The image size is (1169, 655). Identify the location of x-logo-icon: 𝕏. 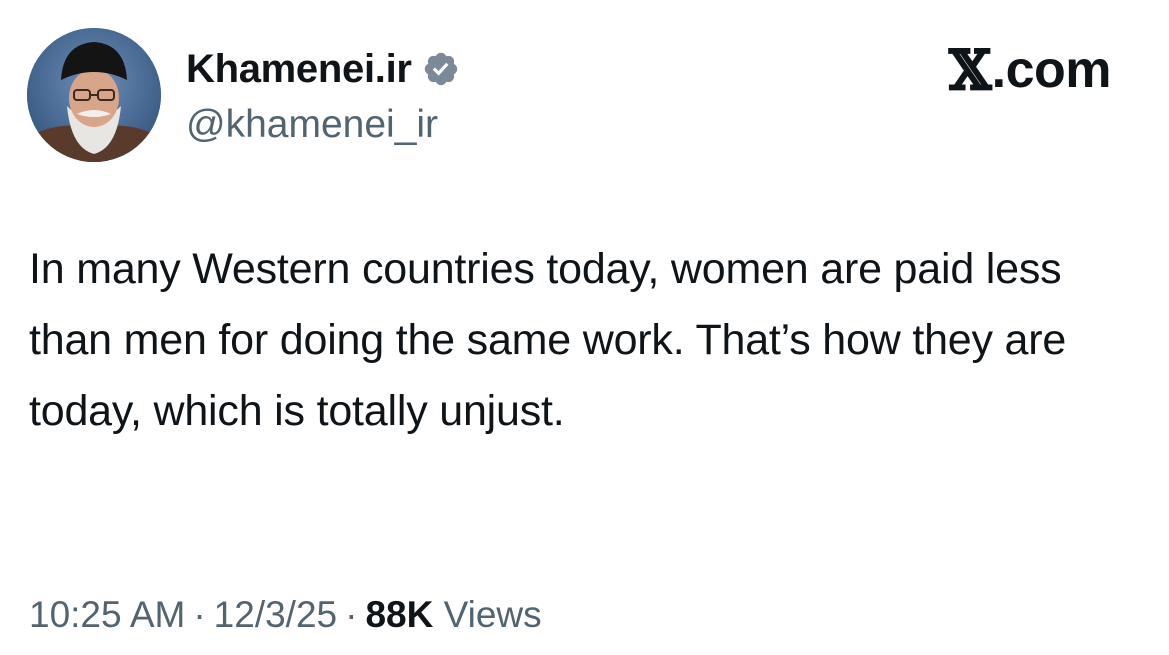
(970, 70).